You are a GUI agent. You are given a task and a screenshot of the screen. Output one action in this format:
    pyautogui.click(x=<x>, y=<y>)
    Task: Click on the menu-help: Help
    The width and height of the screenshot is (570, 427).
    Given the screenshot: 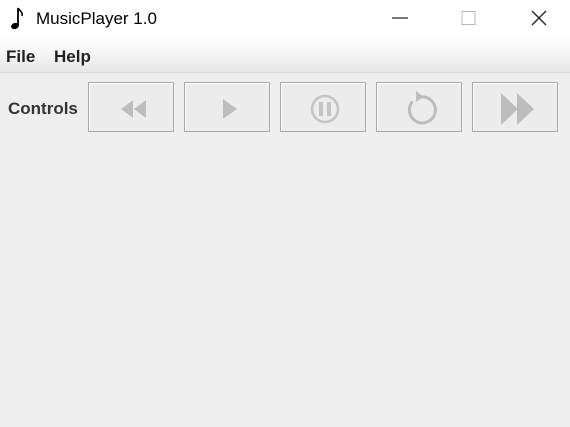 What is the action you would take?
    pyautogui.click(x=72, y=57)
    